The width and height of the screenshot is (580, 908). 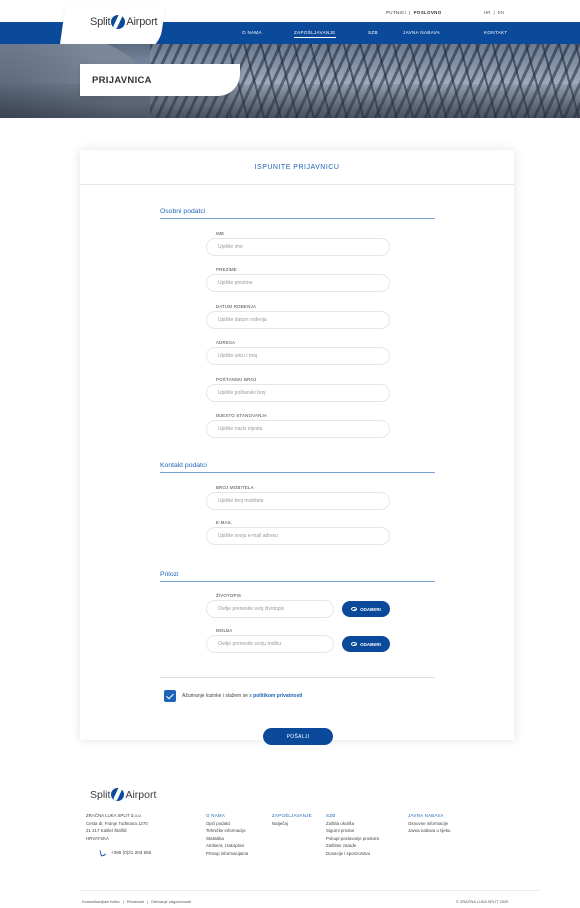 What do you see at coordinates (292, 816) in the screenshot?
I see `footer-column-heading: ZAPOŠLJAVANJE` at bounding box center [292, 816].